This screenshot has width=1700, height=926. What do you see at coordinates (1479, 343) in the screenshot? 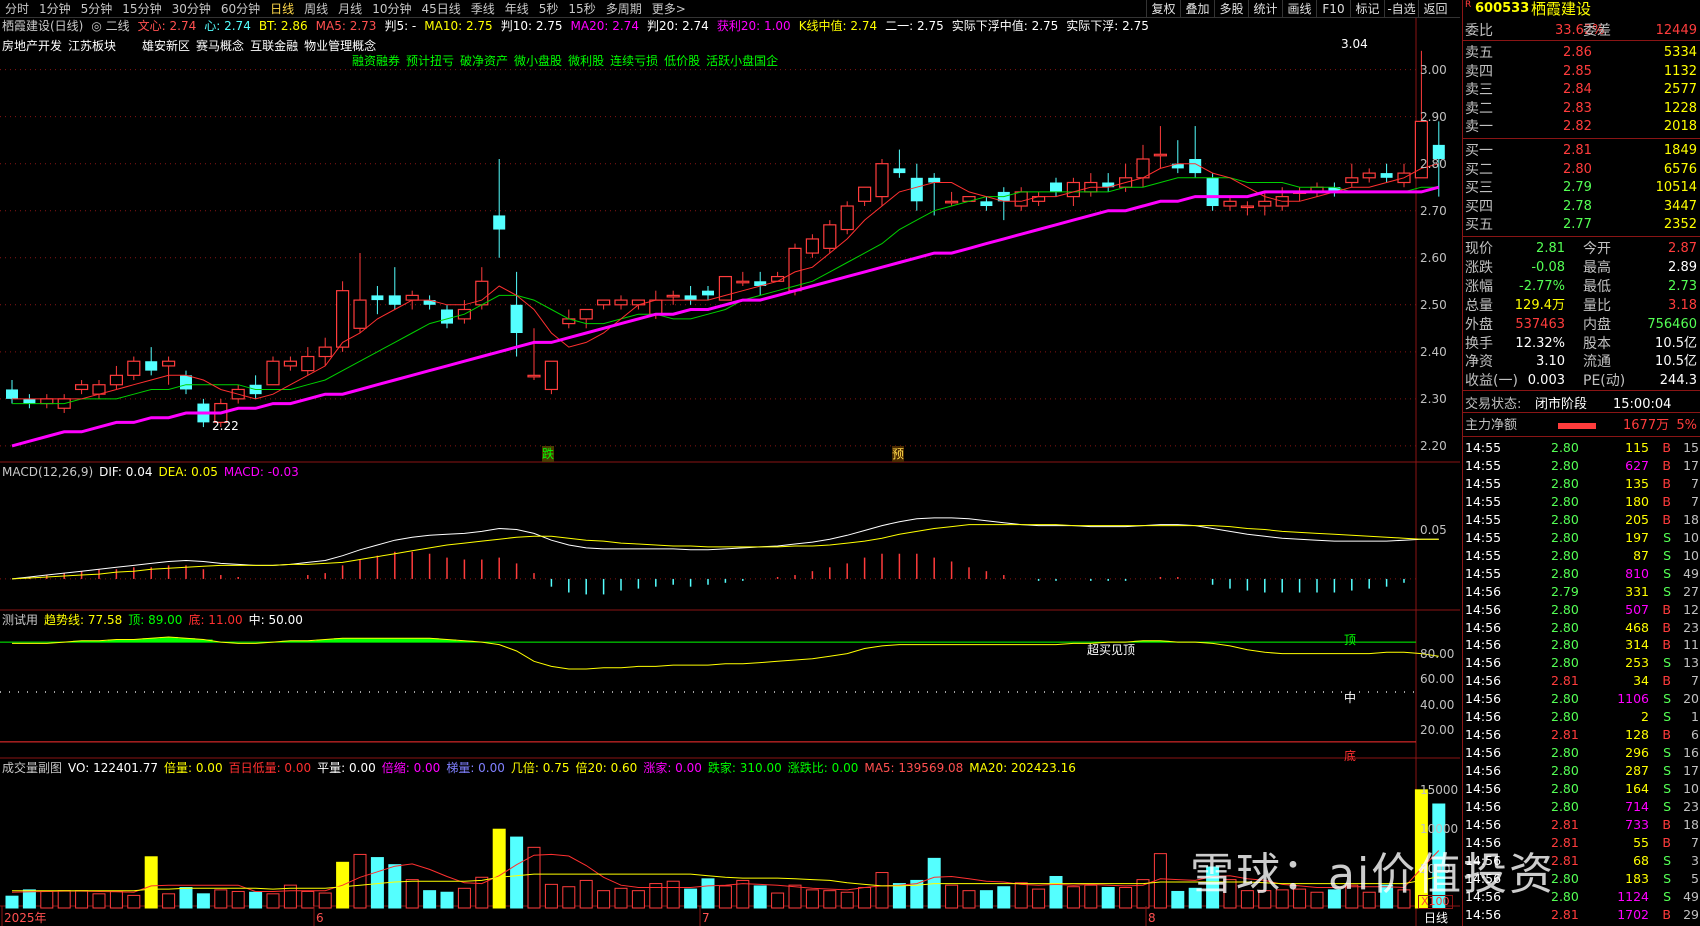
I see `stat-label-a-5: 换手` at bounding box center [1479, 343].